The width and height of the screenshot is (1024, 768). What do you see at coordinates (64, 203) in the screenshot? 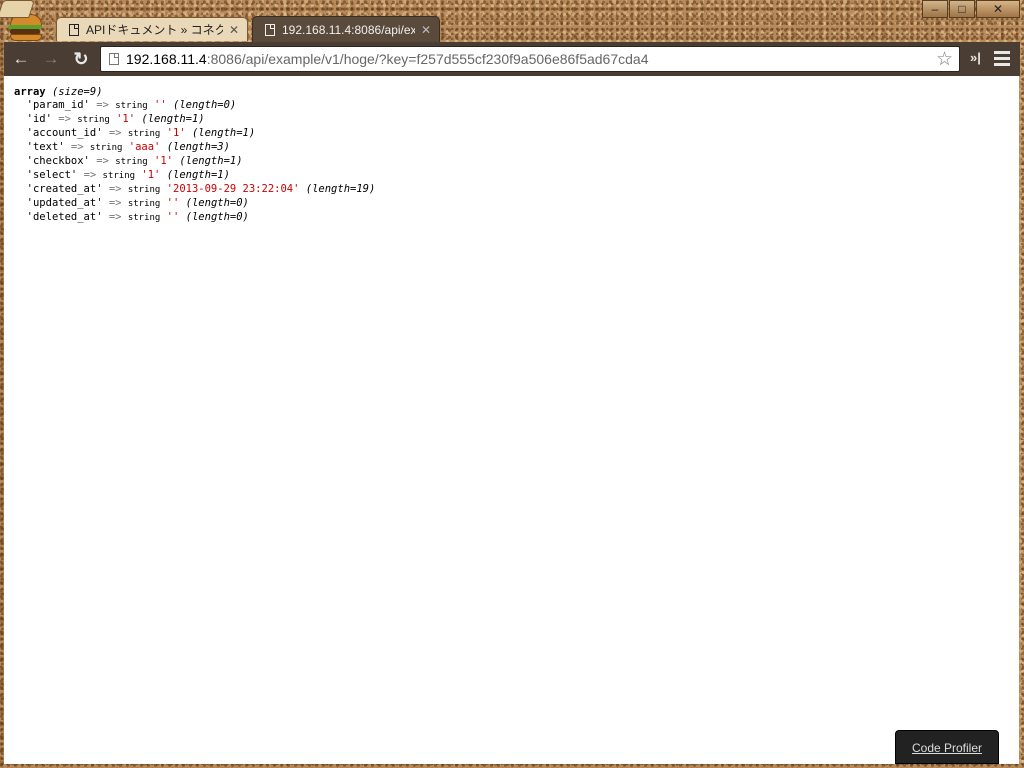
I see `dump-key: 'updated_at'` at bounding box center [64, 203].